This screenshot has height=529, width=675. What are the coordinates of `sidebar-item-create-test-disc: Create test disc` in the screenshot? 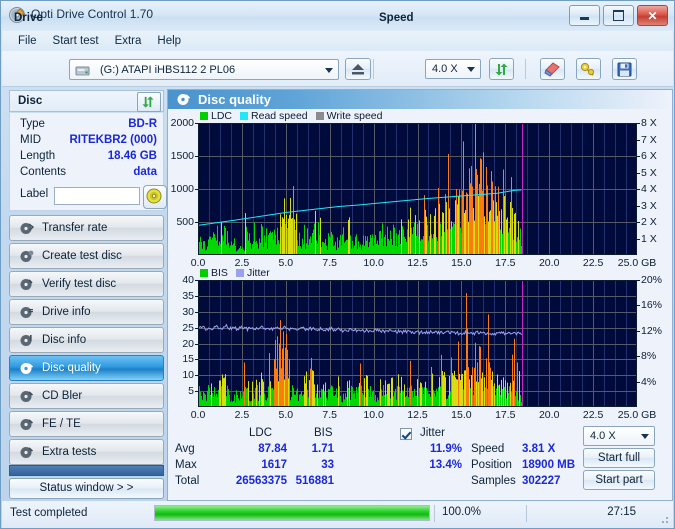 It's located at (86, 256).